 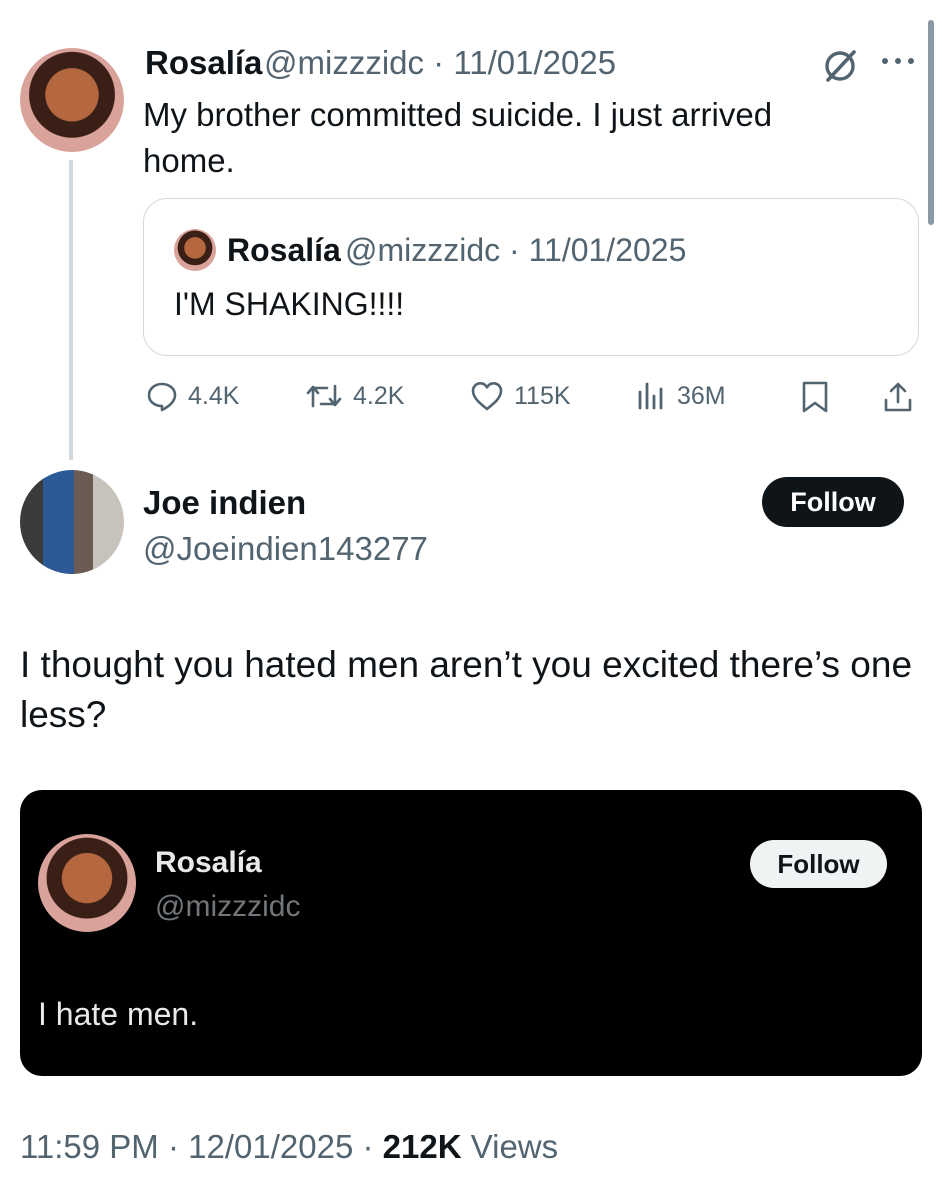 I want to click on quoted-tweet-card, so click(x=531, y=277).